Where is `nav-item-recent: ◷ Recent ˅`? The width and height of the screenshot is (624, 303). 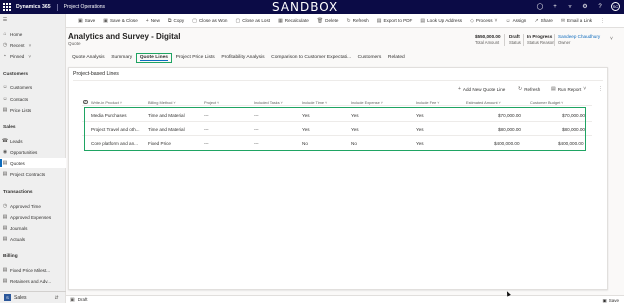
nav-item-recent: ◷ Recent ˅ is located at coordinates (33, 45).